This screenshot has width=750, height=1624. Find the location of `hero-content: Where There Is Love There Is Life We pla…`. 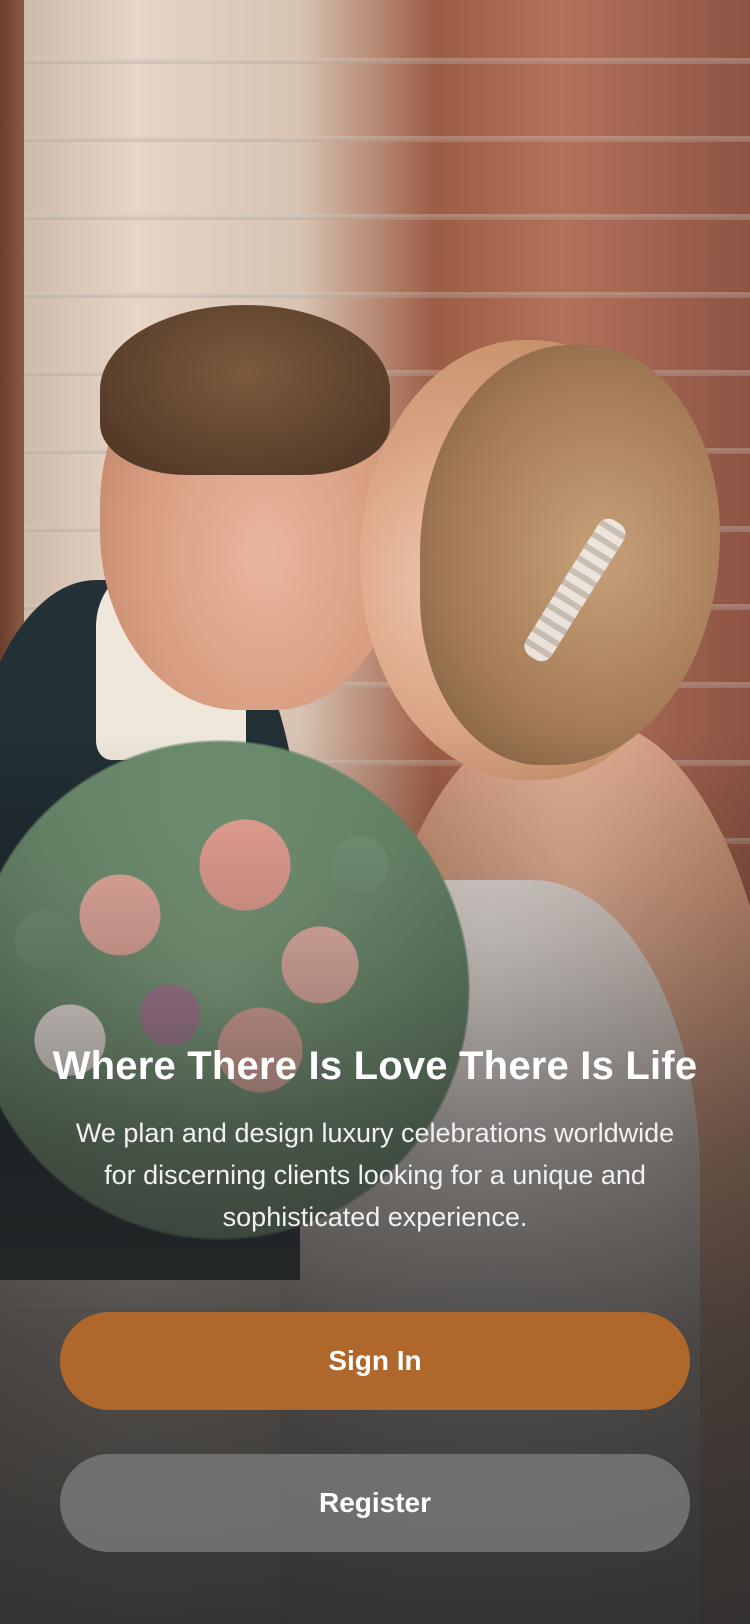

hero-content: Where There Is Love There Is Life We pla… is located at coordinates (375, 1139).